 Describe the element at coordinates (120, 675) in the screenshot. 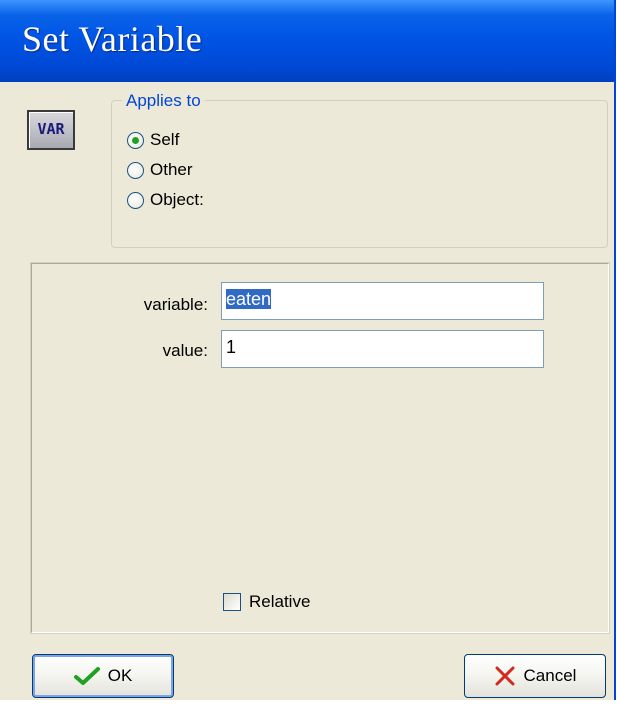

I see `ok-label: OK` at that location.